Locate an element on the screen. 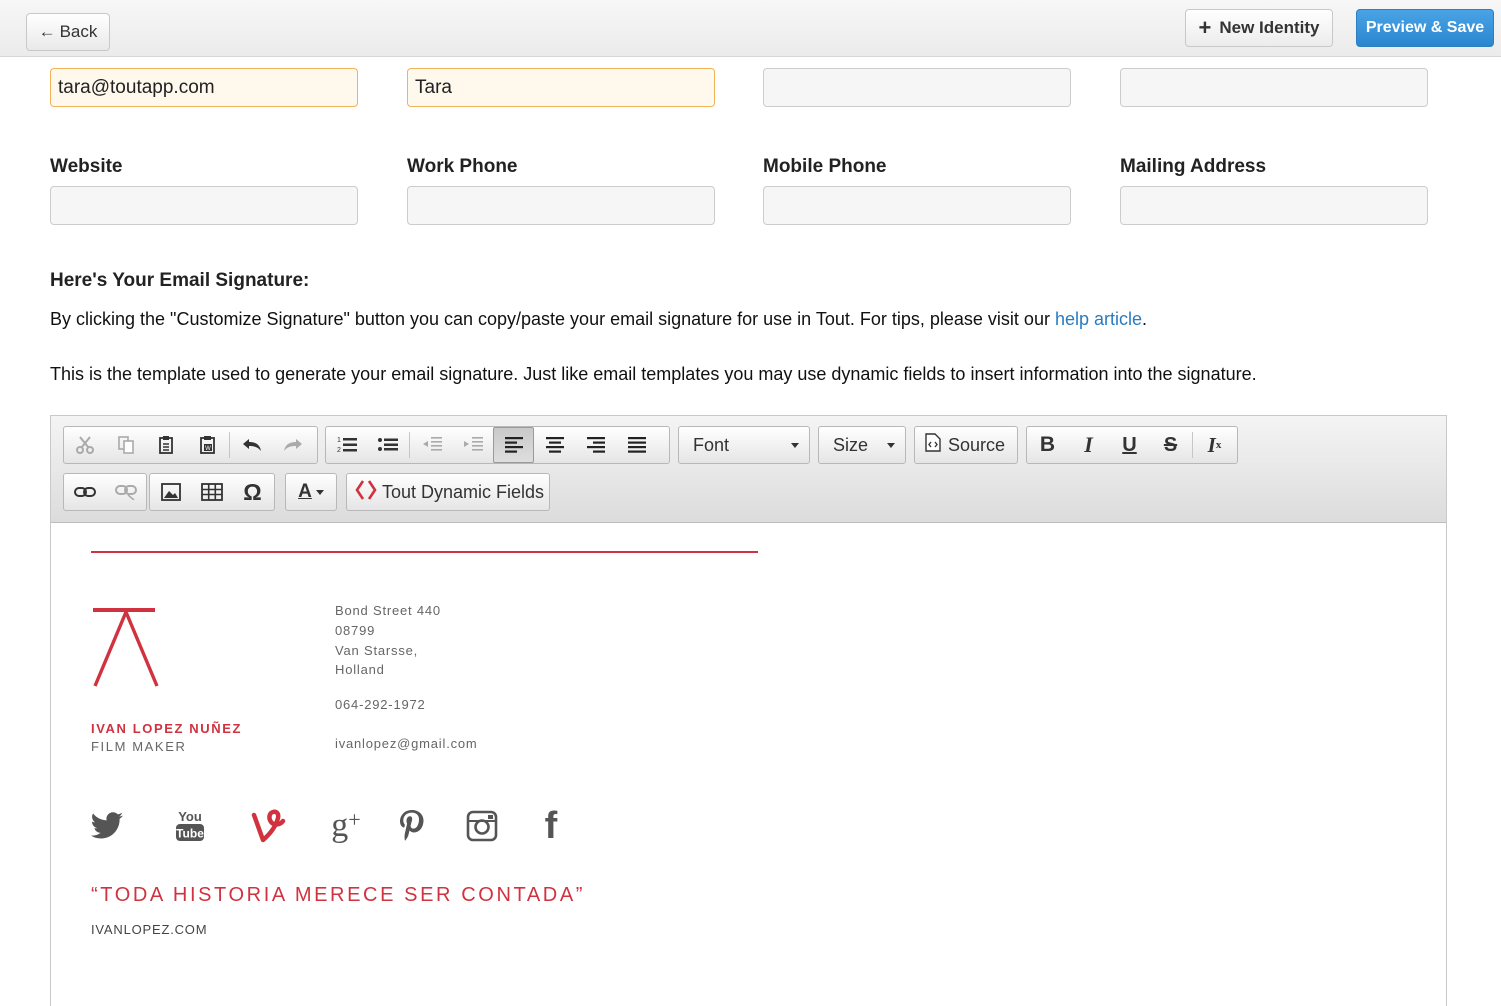 Image resolution: width=1501 pixels, height=1006 pixels. back-button: ← Back is located at coordinates (68, 32).